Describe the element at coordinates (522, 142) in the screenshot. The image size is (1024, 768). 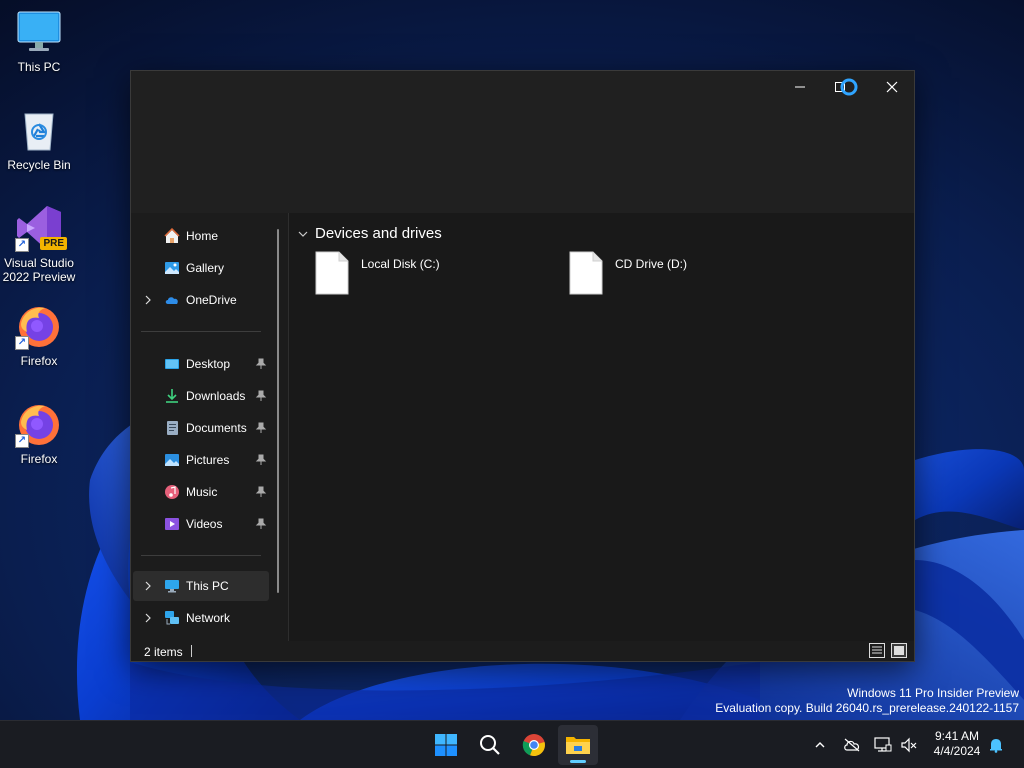
I see `title-bar` at that location.